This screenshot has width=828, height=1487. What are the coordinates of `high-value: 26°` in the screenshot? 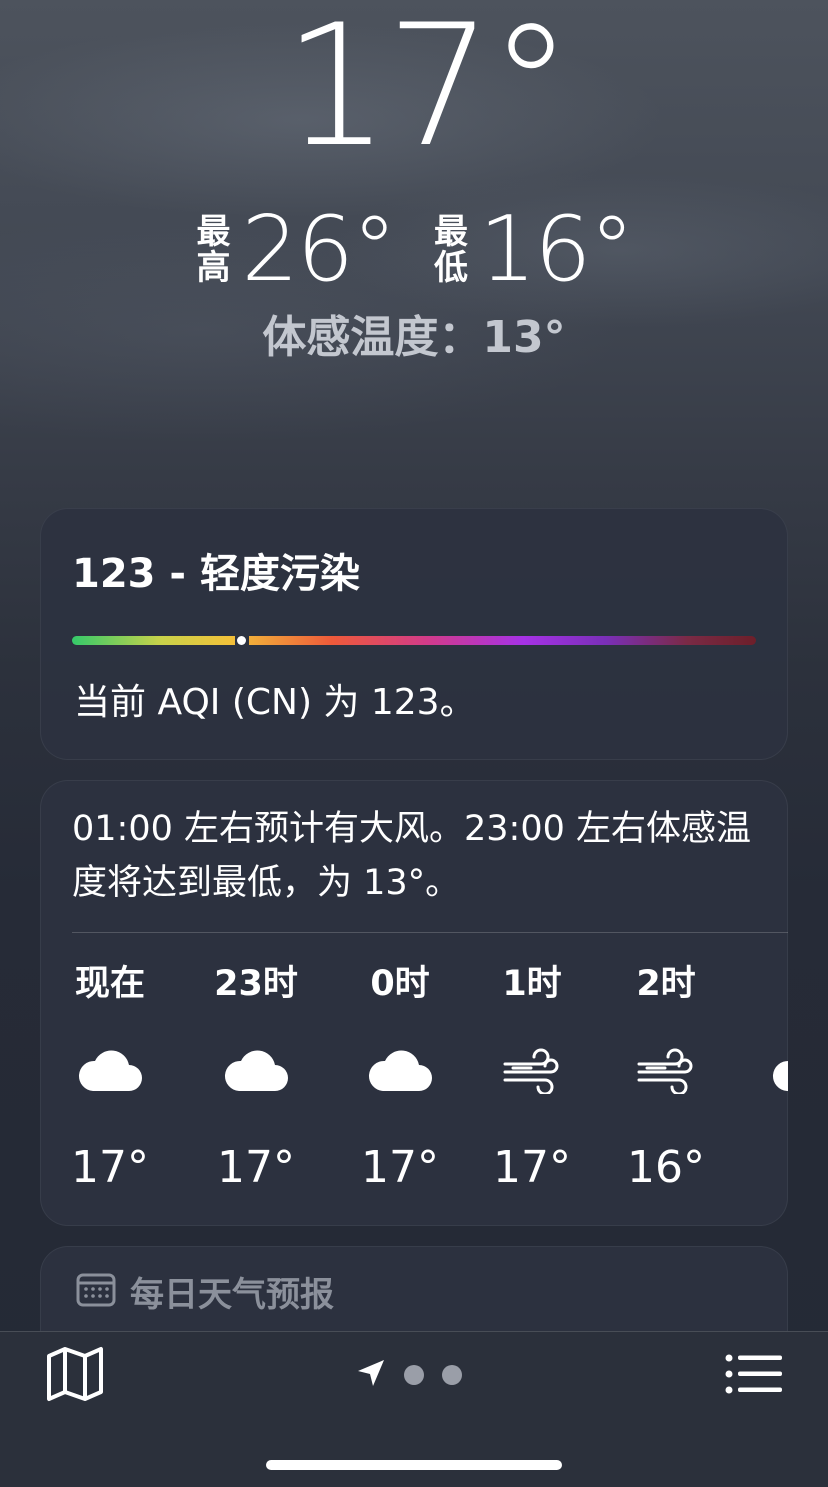 It's located at (319, 249).